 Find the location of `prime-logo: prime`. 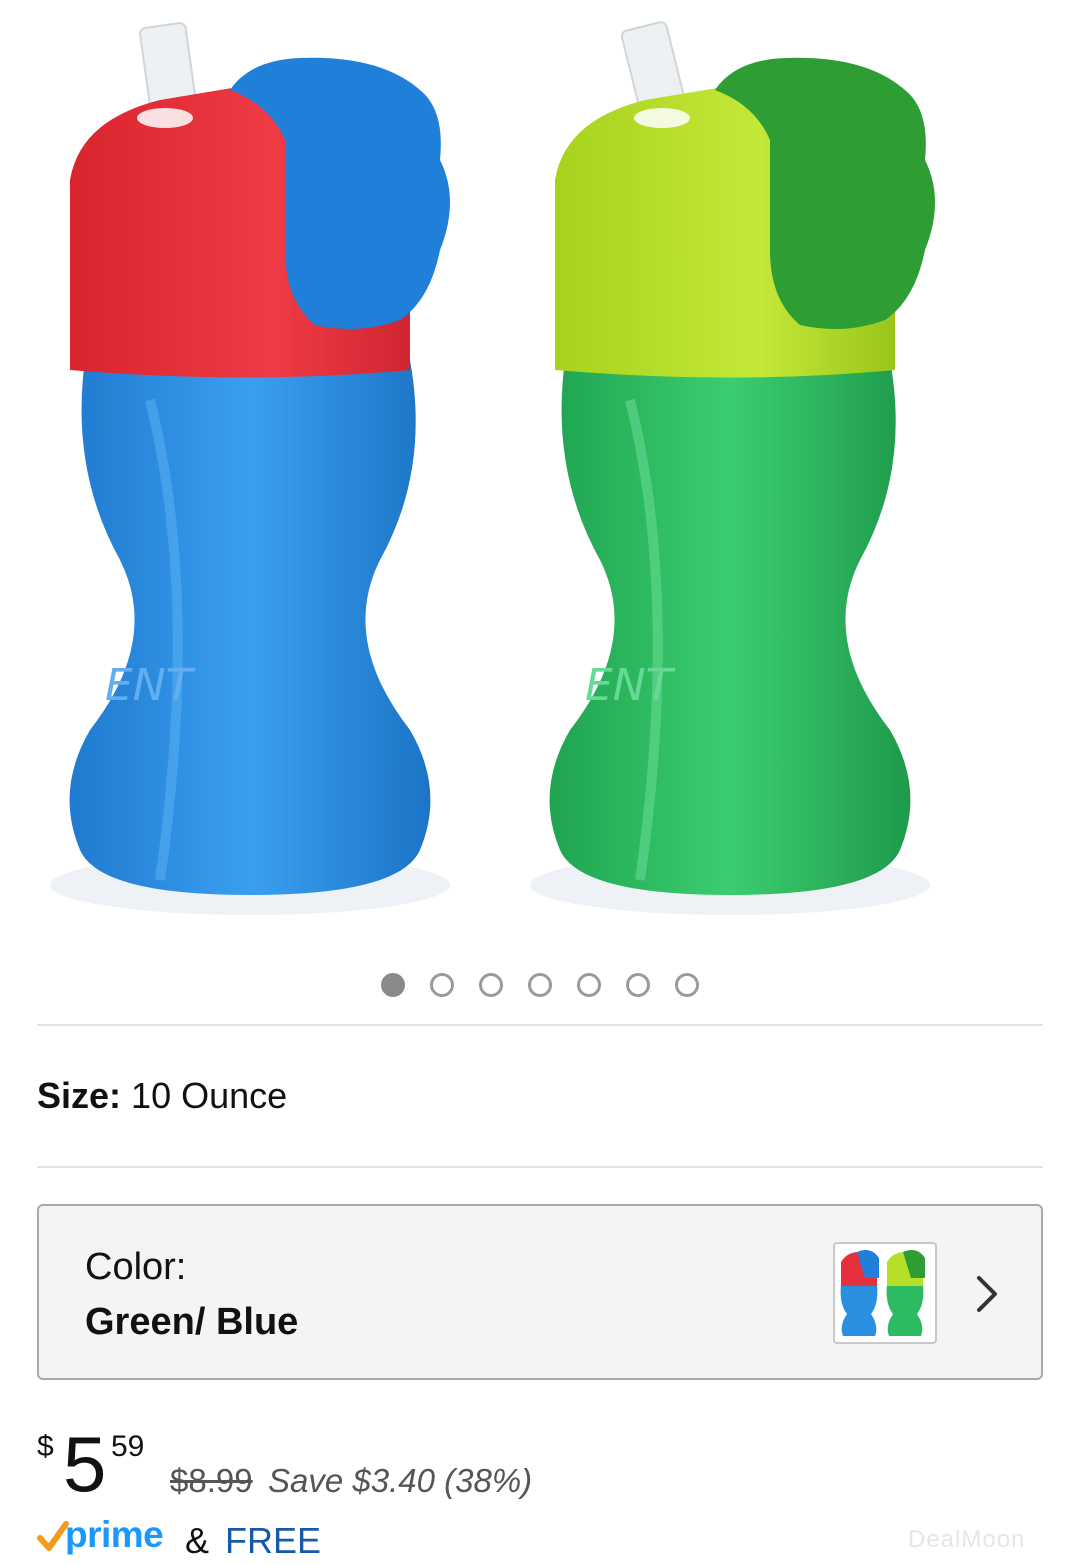

prime-logo: prime is located at coordinates (114, 1534).